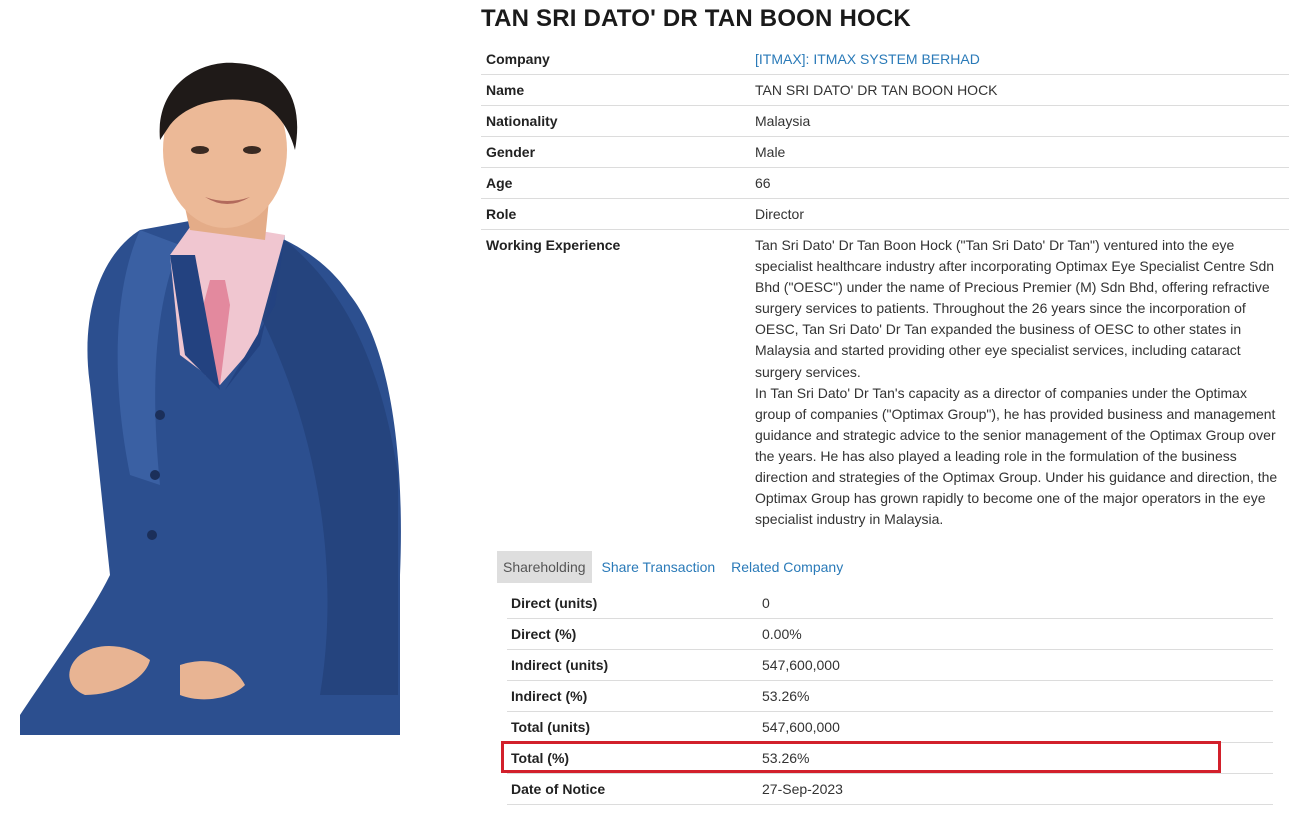  What do you see at coordinates (1022, 59) in the screenshot?
I see `info-value: [ITMAX]: ITMAX SYSTEM BERHAD` at bounding box center [1022, 59].